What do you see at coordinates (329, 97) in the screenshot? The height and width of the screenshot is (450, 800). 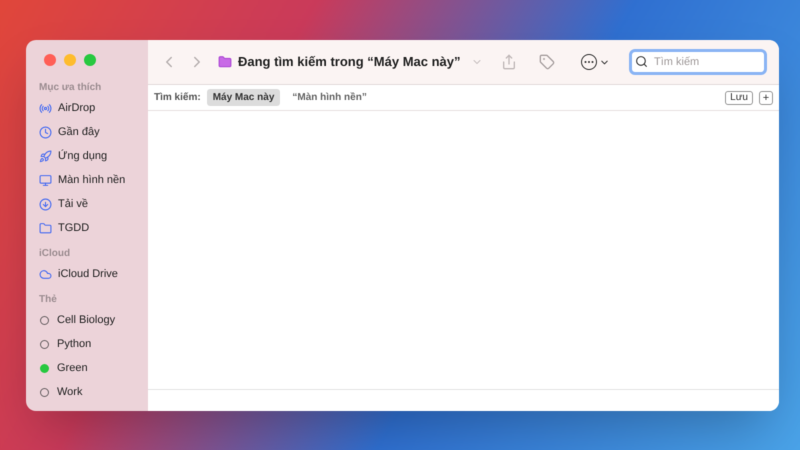 I see `scope-button: “Màn hình nền”` at bounding box center [329, 97].